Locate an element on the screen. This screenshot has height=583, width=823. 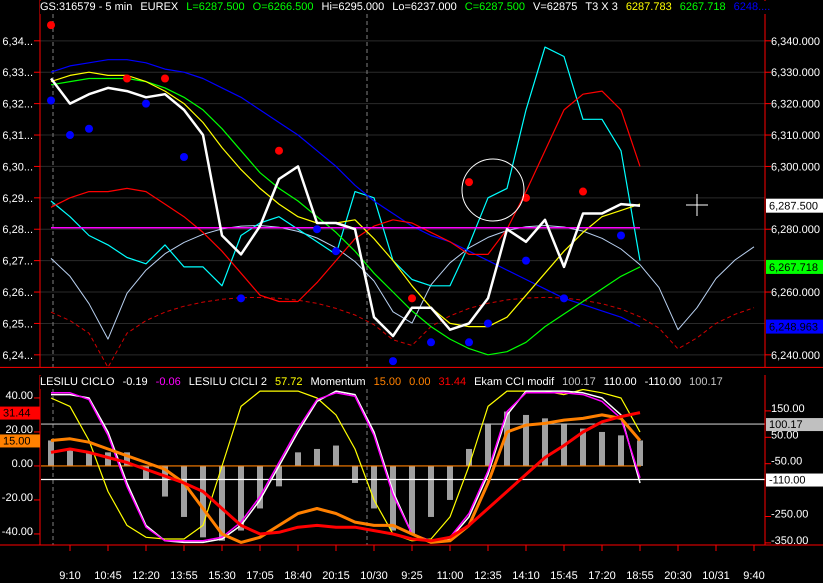
price-tag: 6,267.718 is located at coordinates (794, 267).